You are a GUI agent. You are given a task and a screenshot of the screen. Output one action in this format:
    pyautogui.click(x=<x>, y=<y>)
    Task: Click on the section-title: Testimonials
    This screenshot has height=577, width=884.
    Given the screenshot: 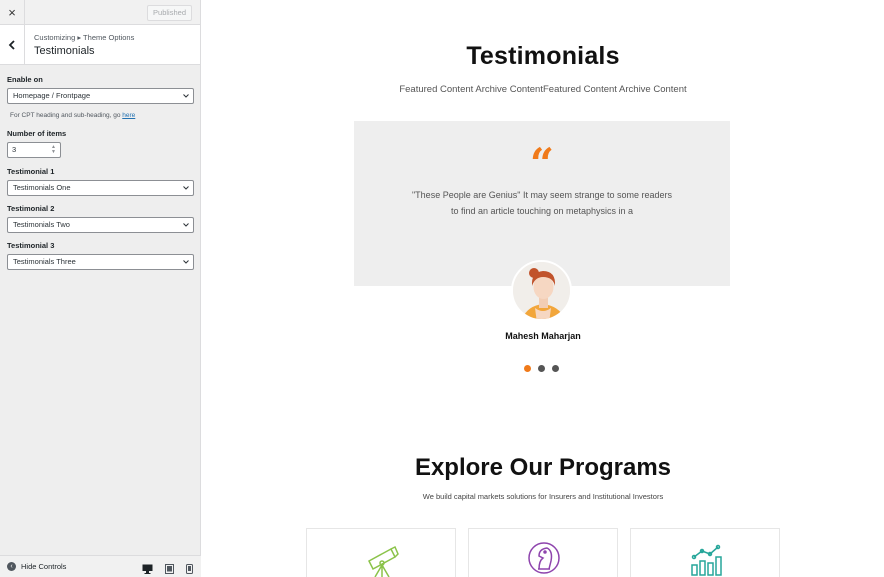 What is the action you would take?
    pyautogui.click(x=64, y=51)
    